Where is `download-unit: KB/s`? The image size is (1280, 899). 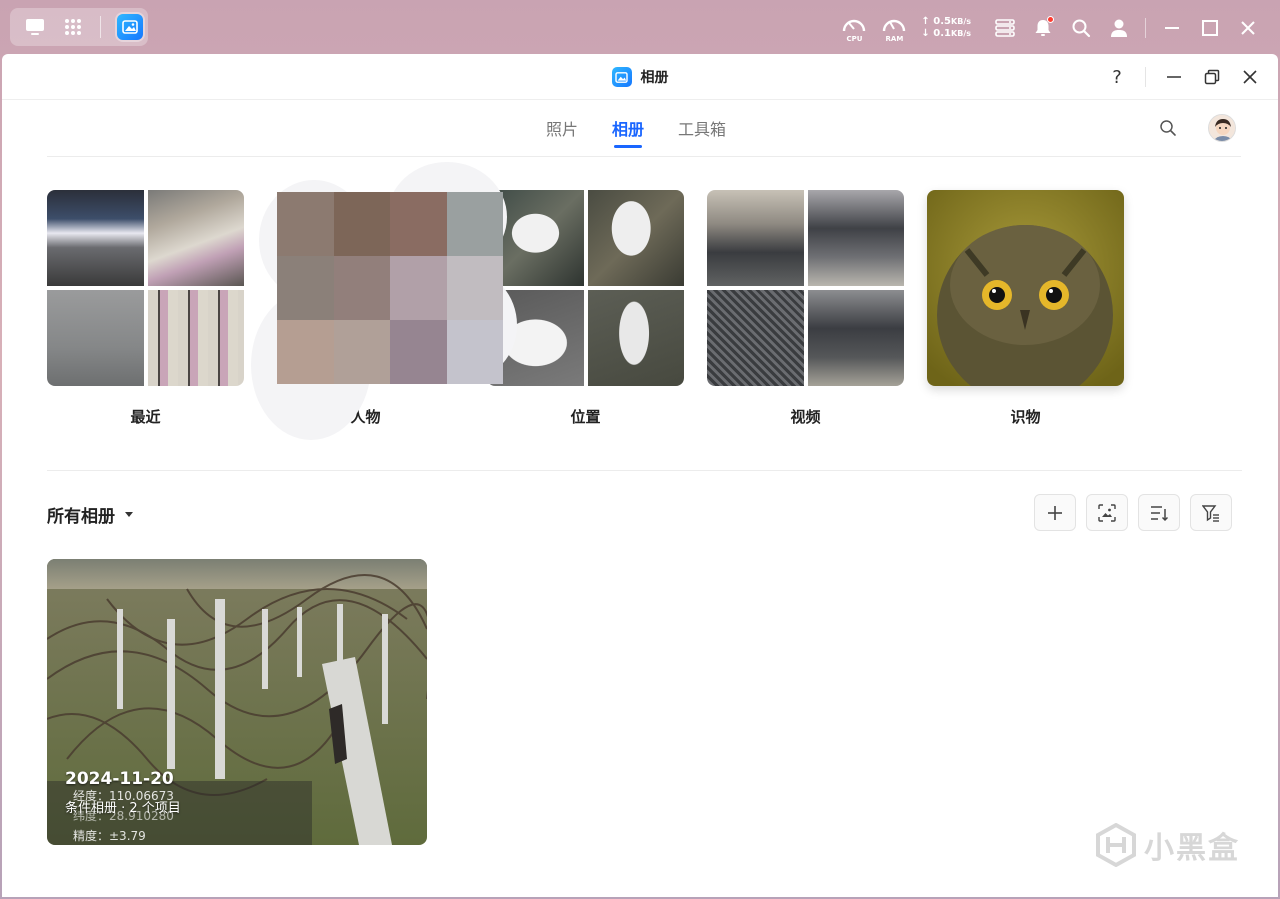
download-unit: KB/s is located at coordinates (961, 33).